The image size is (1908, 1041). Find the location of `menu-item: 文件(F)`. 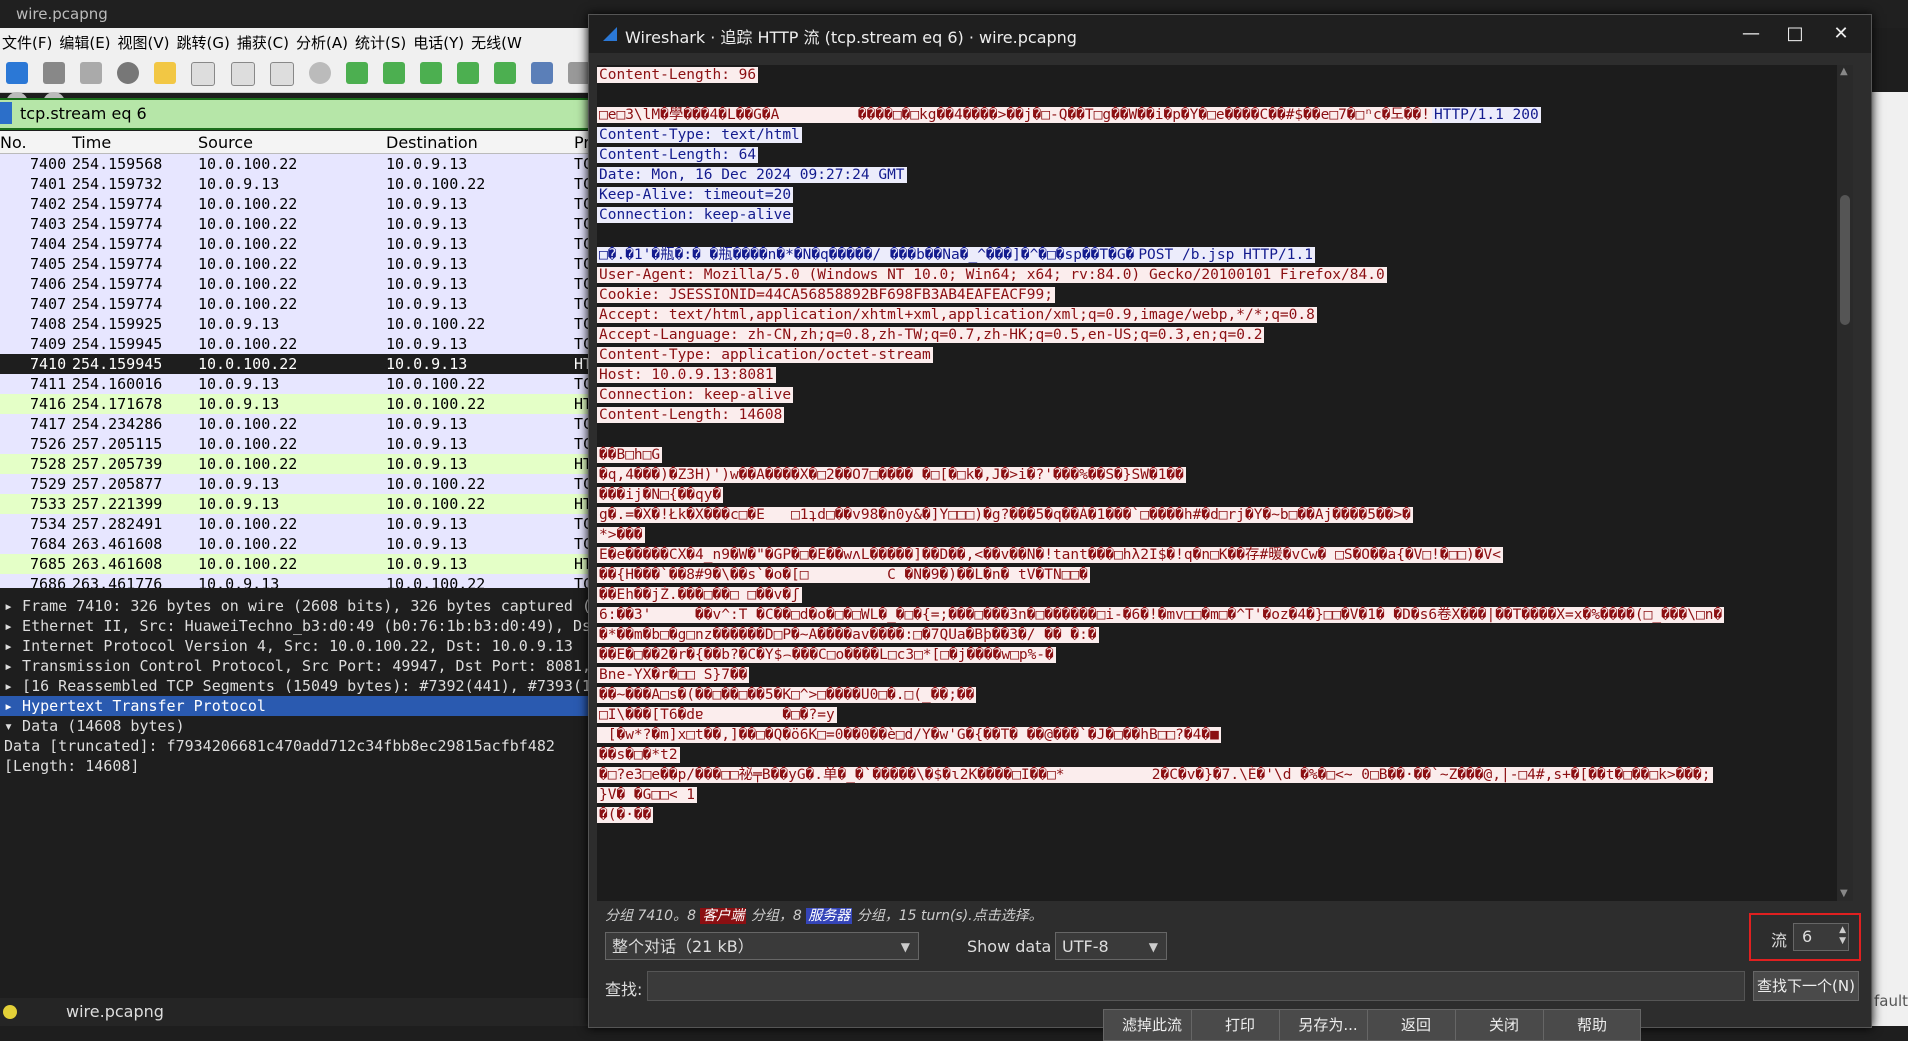

menu-item: 文件(F) is located at coordinates (28, 40).